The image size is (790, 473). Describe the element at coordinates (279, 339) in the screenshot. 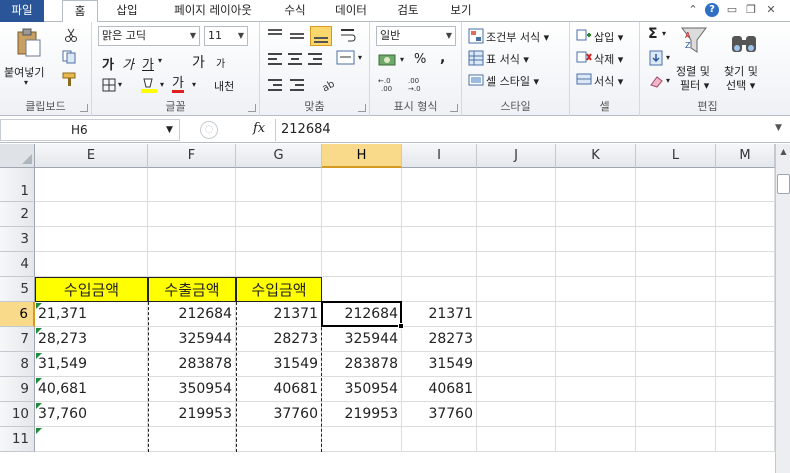

I see `cell-g7: 28273` at that location.